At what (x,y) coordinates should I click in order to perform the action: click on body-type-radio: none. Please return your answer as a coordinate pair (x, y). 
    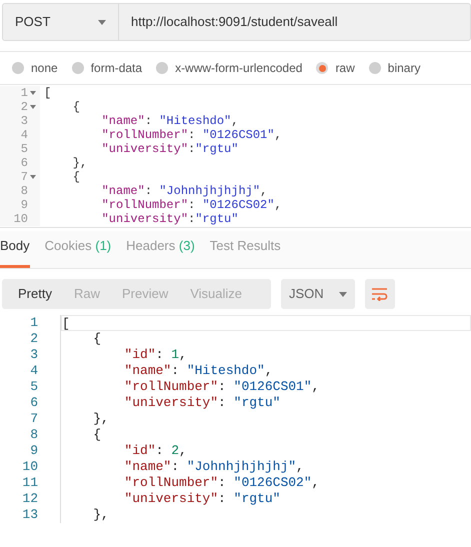
    Looking at the image, I should click on (35, 68).